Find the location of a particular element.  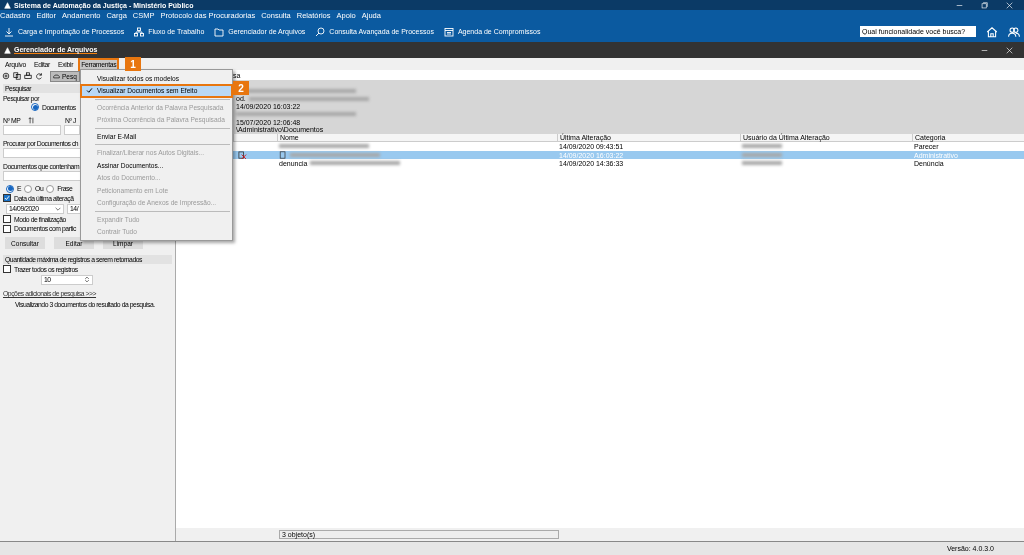

hierarchy-icon is located at coordinates (139, 31).